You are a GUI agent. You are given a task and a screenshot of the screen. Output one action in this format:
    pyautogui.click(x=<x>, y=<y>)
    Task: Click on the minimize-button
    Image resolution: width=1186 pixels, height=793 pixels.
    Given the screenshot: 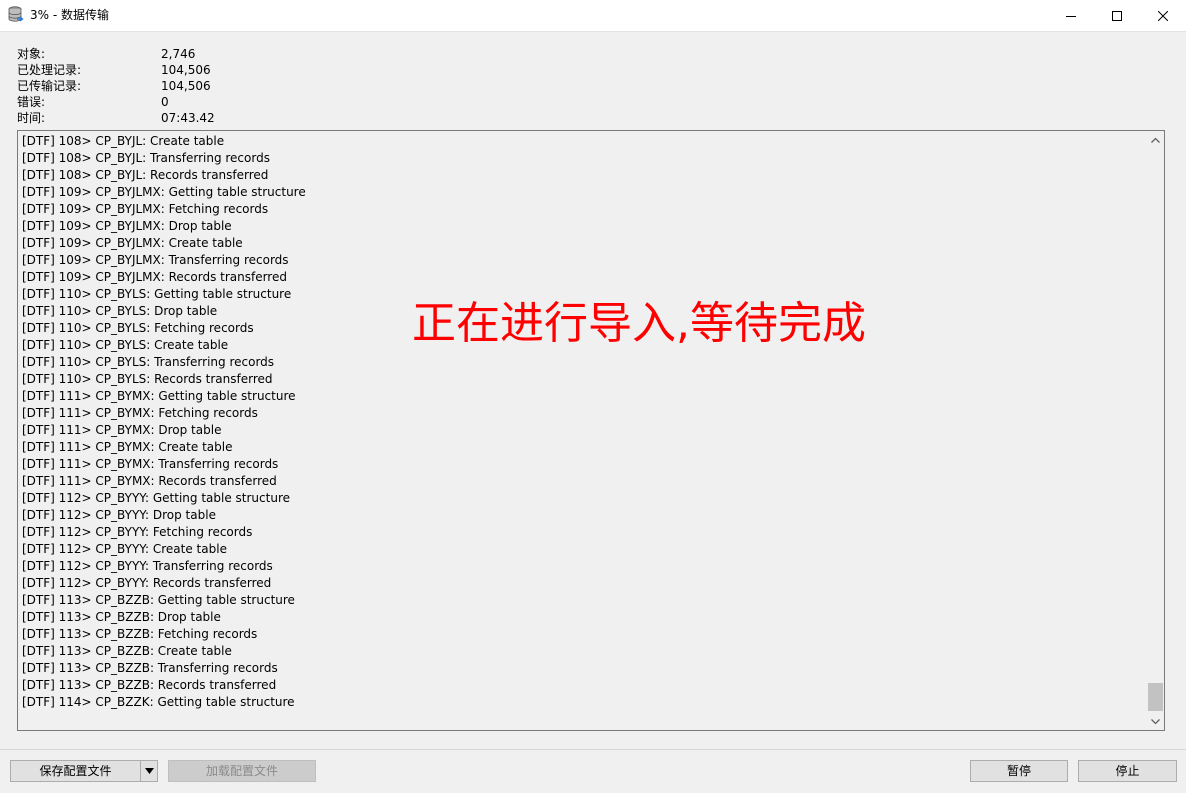 What is the action you would take?
    pyautogui.click(x=1071, y=15)
    